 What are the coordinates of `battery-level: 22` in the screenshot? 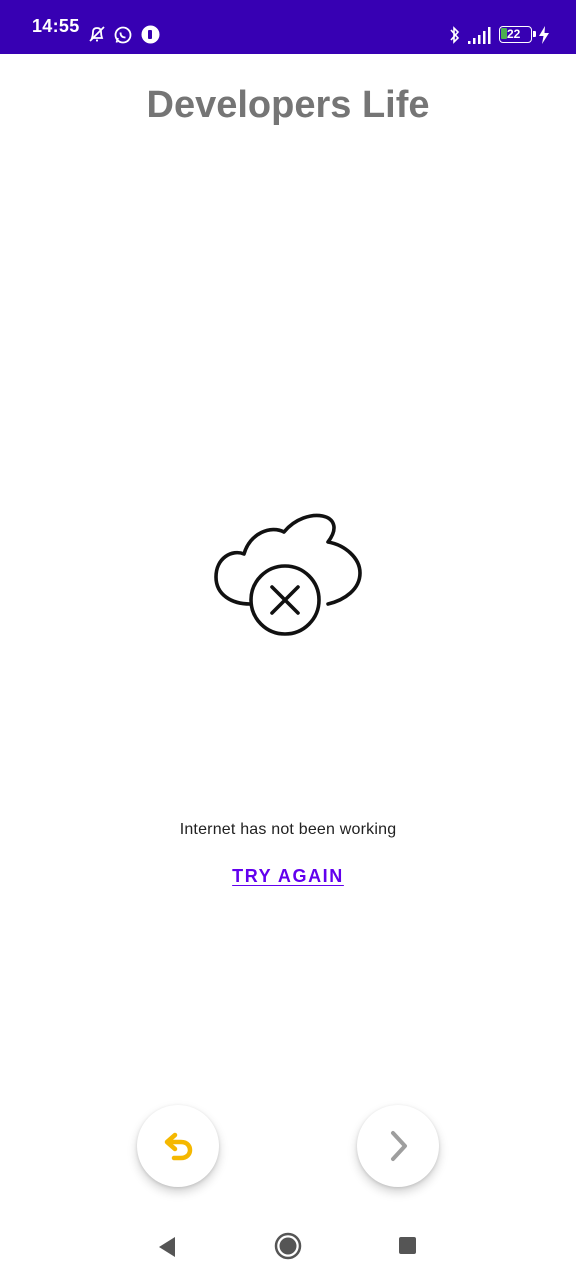 It's located at (514, 34).